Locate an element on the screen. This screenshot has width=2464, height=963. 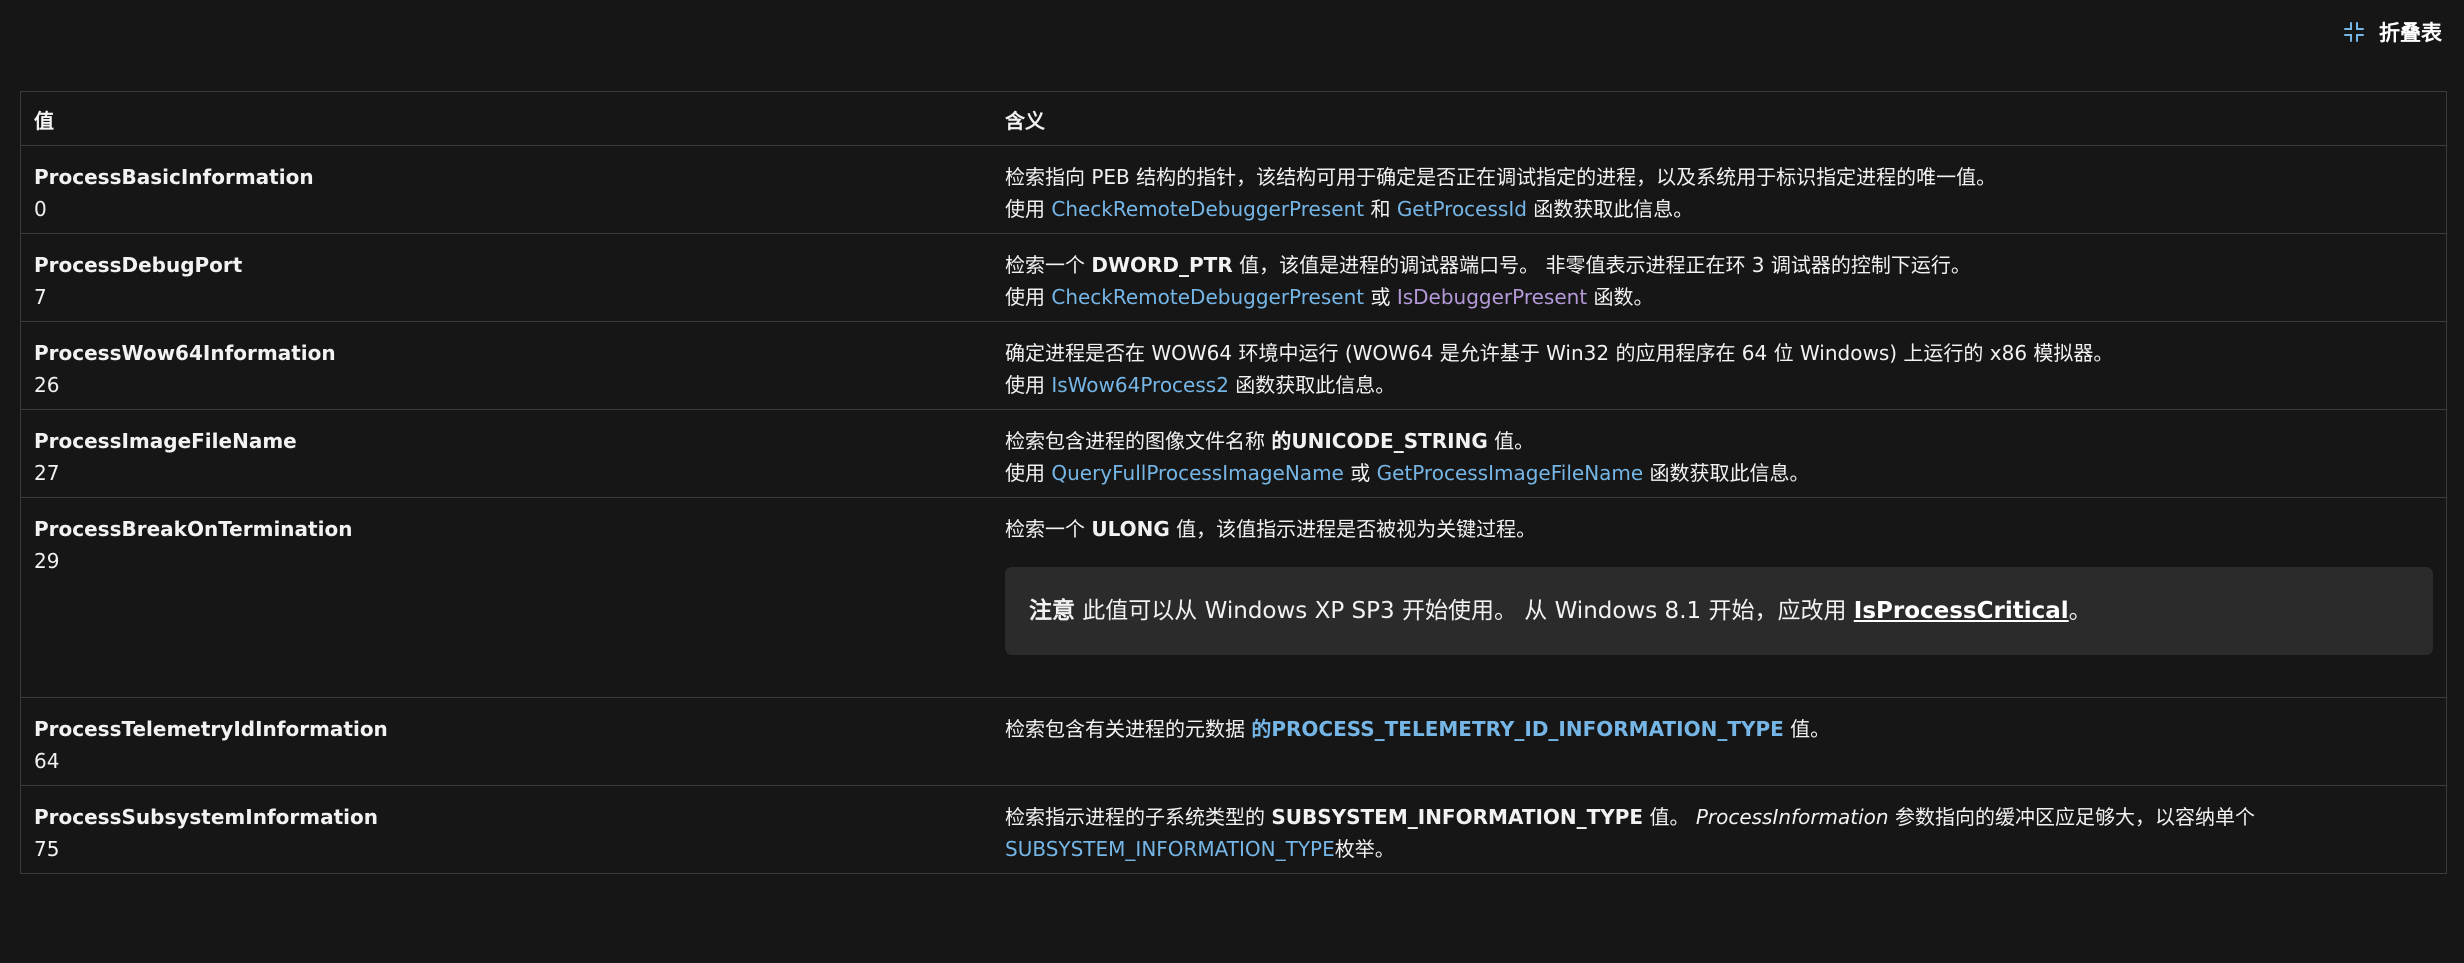
meaning-prefix: 检索指示进程的子系统类型的 is located at coordinates (1138, 817).